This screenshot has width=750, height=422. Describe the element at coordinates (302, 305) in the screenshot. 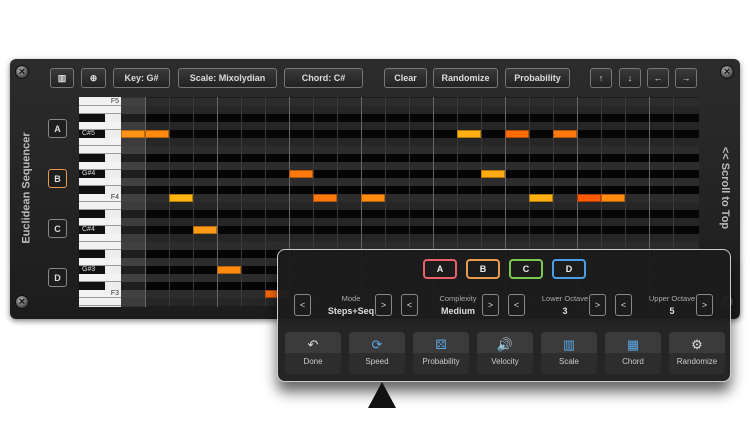

I see `mode-prev-button: <` at that location.